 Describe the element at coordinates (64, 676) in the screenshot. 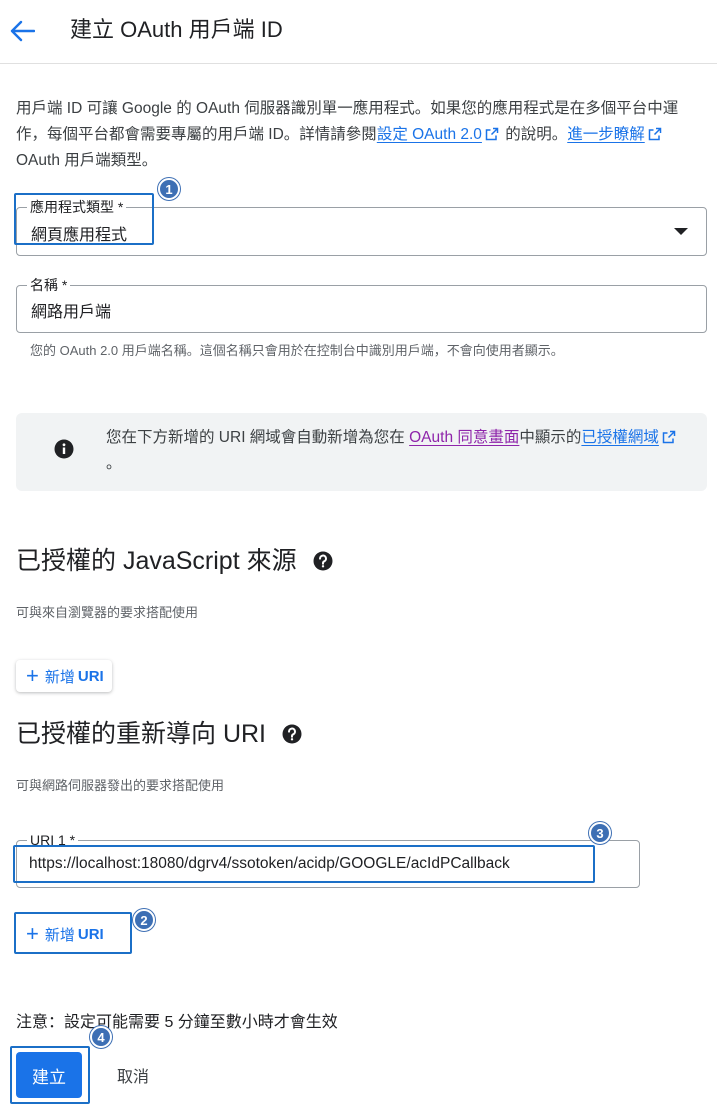

I see `add-js-origin-uri-button: + 新增 URI` at that location.